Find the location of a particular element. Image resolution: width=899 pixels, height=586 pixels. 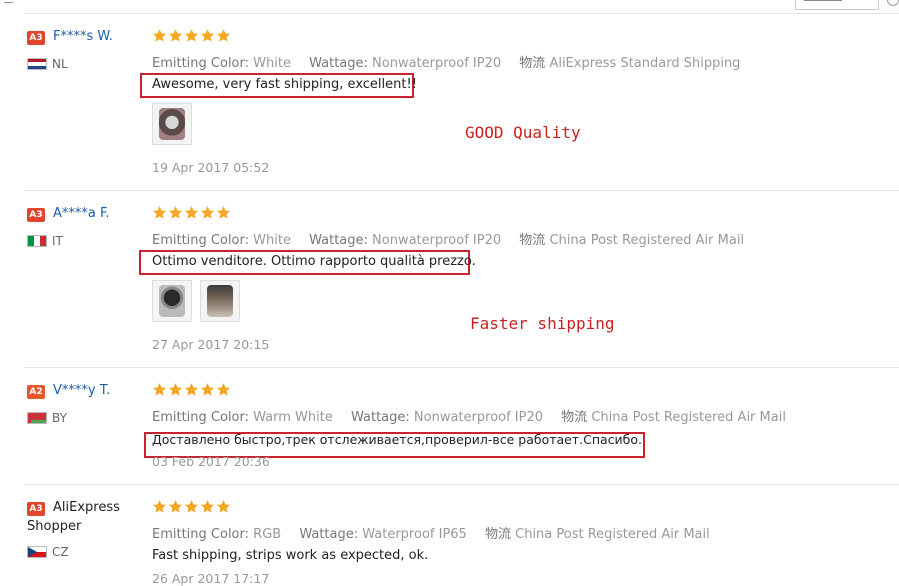

sort-dropdown is located at coordinates (837, 5).